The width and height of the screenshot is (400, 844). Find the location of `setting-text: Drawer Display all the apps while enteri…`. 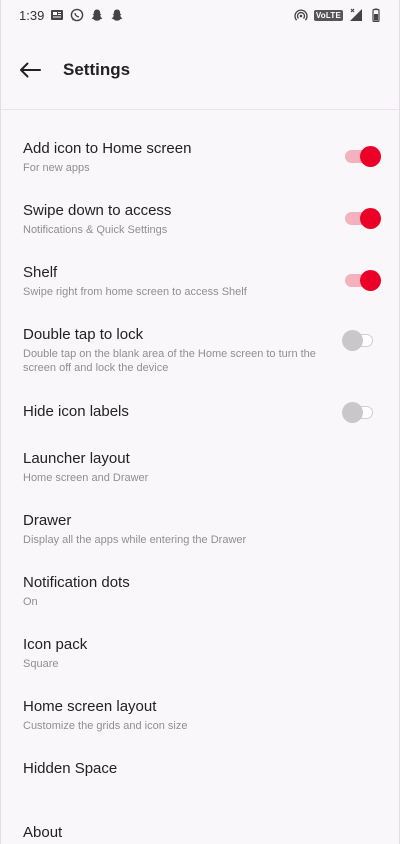

setting-text: Drawer Display all the apps while enteri… is located at coordinates (200, 529).